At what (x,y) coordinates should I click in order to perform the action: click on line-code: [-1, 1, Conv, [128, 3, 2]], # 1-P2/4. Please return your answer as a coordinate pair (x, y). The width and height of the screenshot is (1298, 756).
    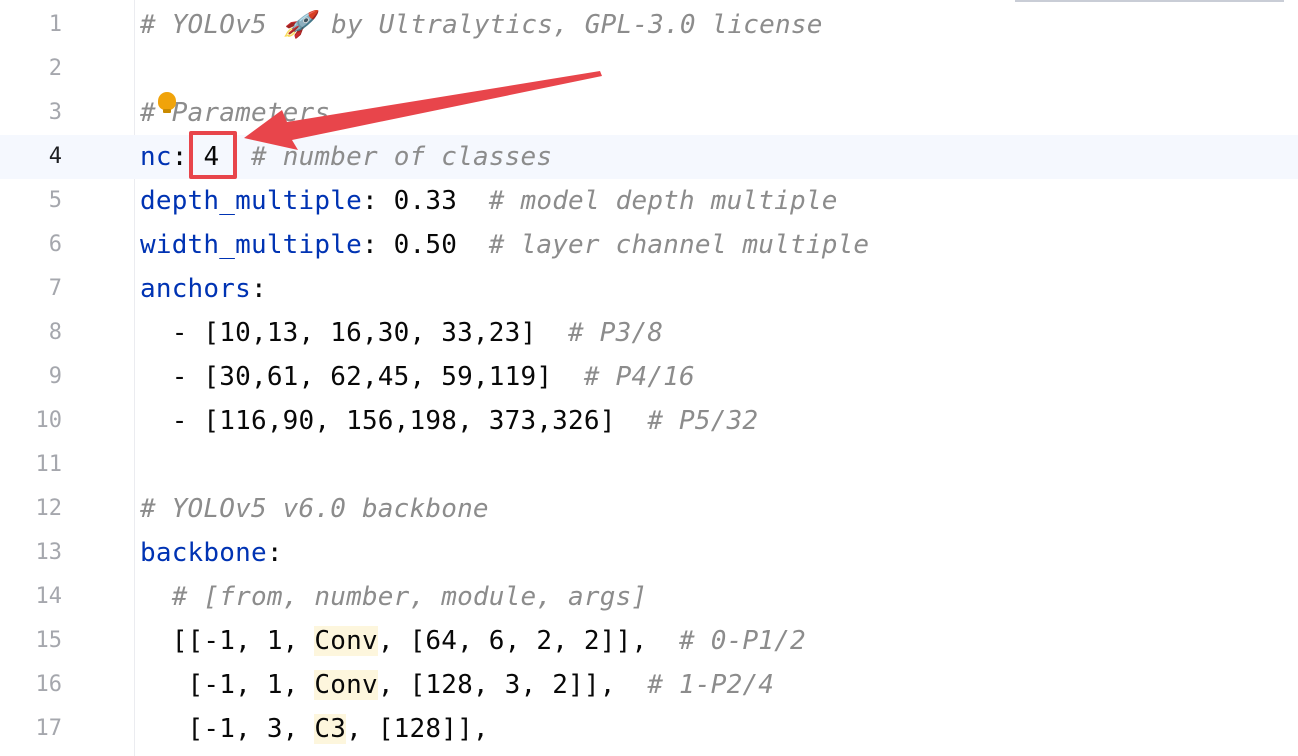
    Looking at the image, I should click on (457, 685).